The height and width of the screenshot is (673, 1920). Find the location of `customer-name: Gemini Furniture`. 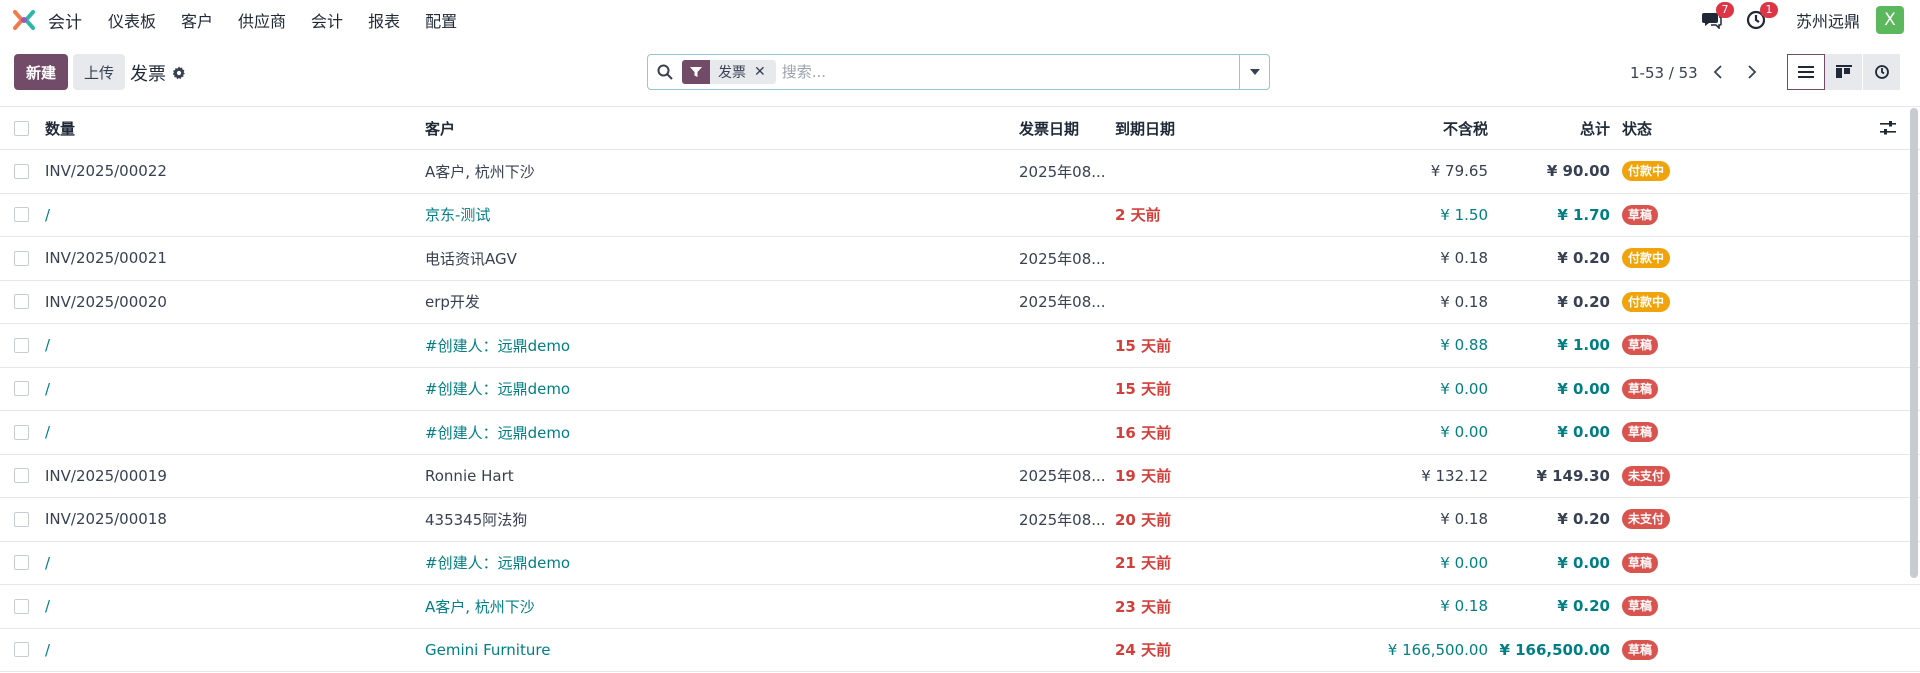

customer-name: Gemini Furniture is located at coordinates (715, 650).